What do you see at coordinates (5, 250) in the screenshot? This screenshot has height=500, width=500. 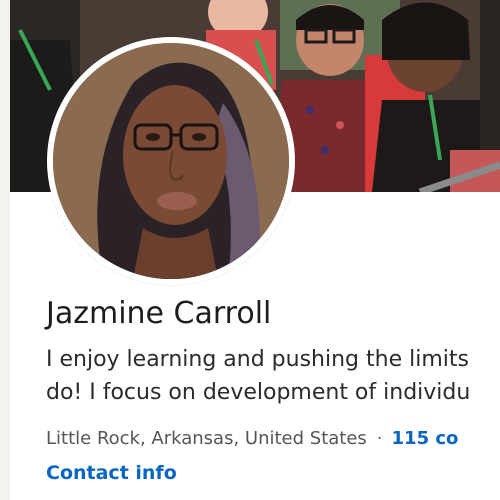 I see `page-gutter` at bounding box center [5, 250].